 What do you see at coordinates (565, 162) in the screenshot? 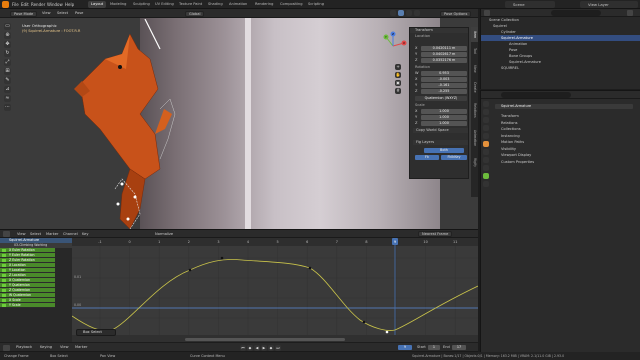
I see `section-custom-properties: Custom Properties` at bounding box center [565, 162].